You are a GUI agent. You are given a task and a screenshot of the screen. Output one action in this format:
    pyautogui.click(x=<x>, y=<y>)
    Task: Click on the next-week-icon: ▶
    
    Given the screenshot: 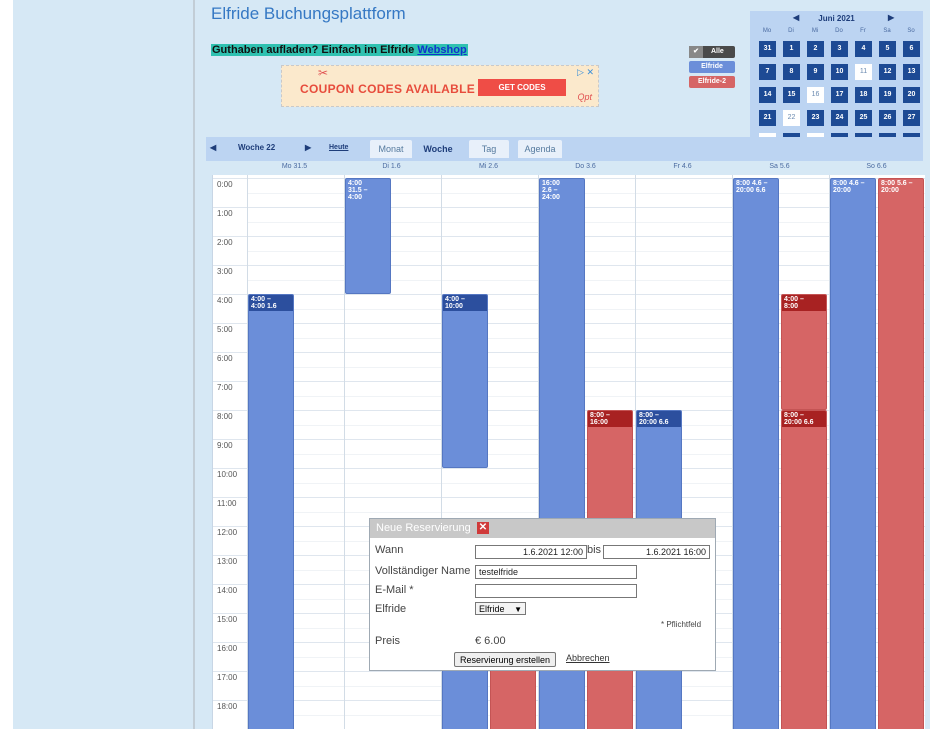 What is the action you would take?
    pyautogui.click(x=308, y=147)
    